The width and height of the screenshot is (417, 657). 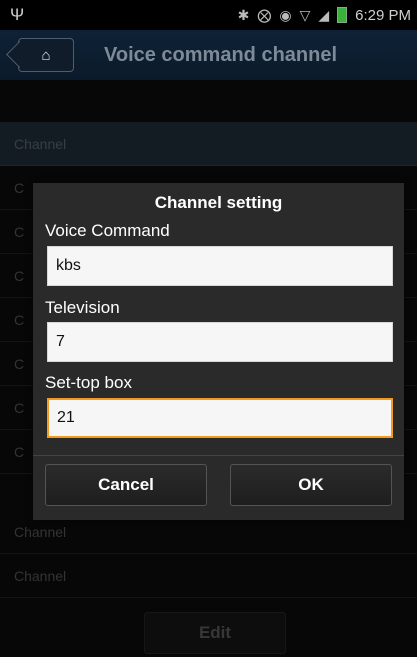 What do you see at coordinates (17, 14) in the screenshot?
I see `usb-icon: Ψ` at bounding box center [17, 14].